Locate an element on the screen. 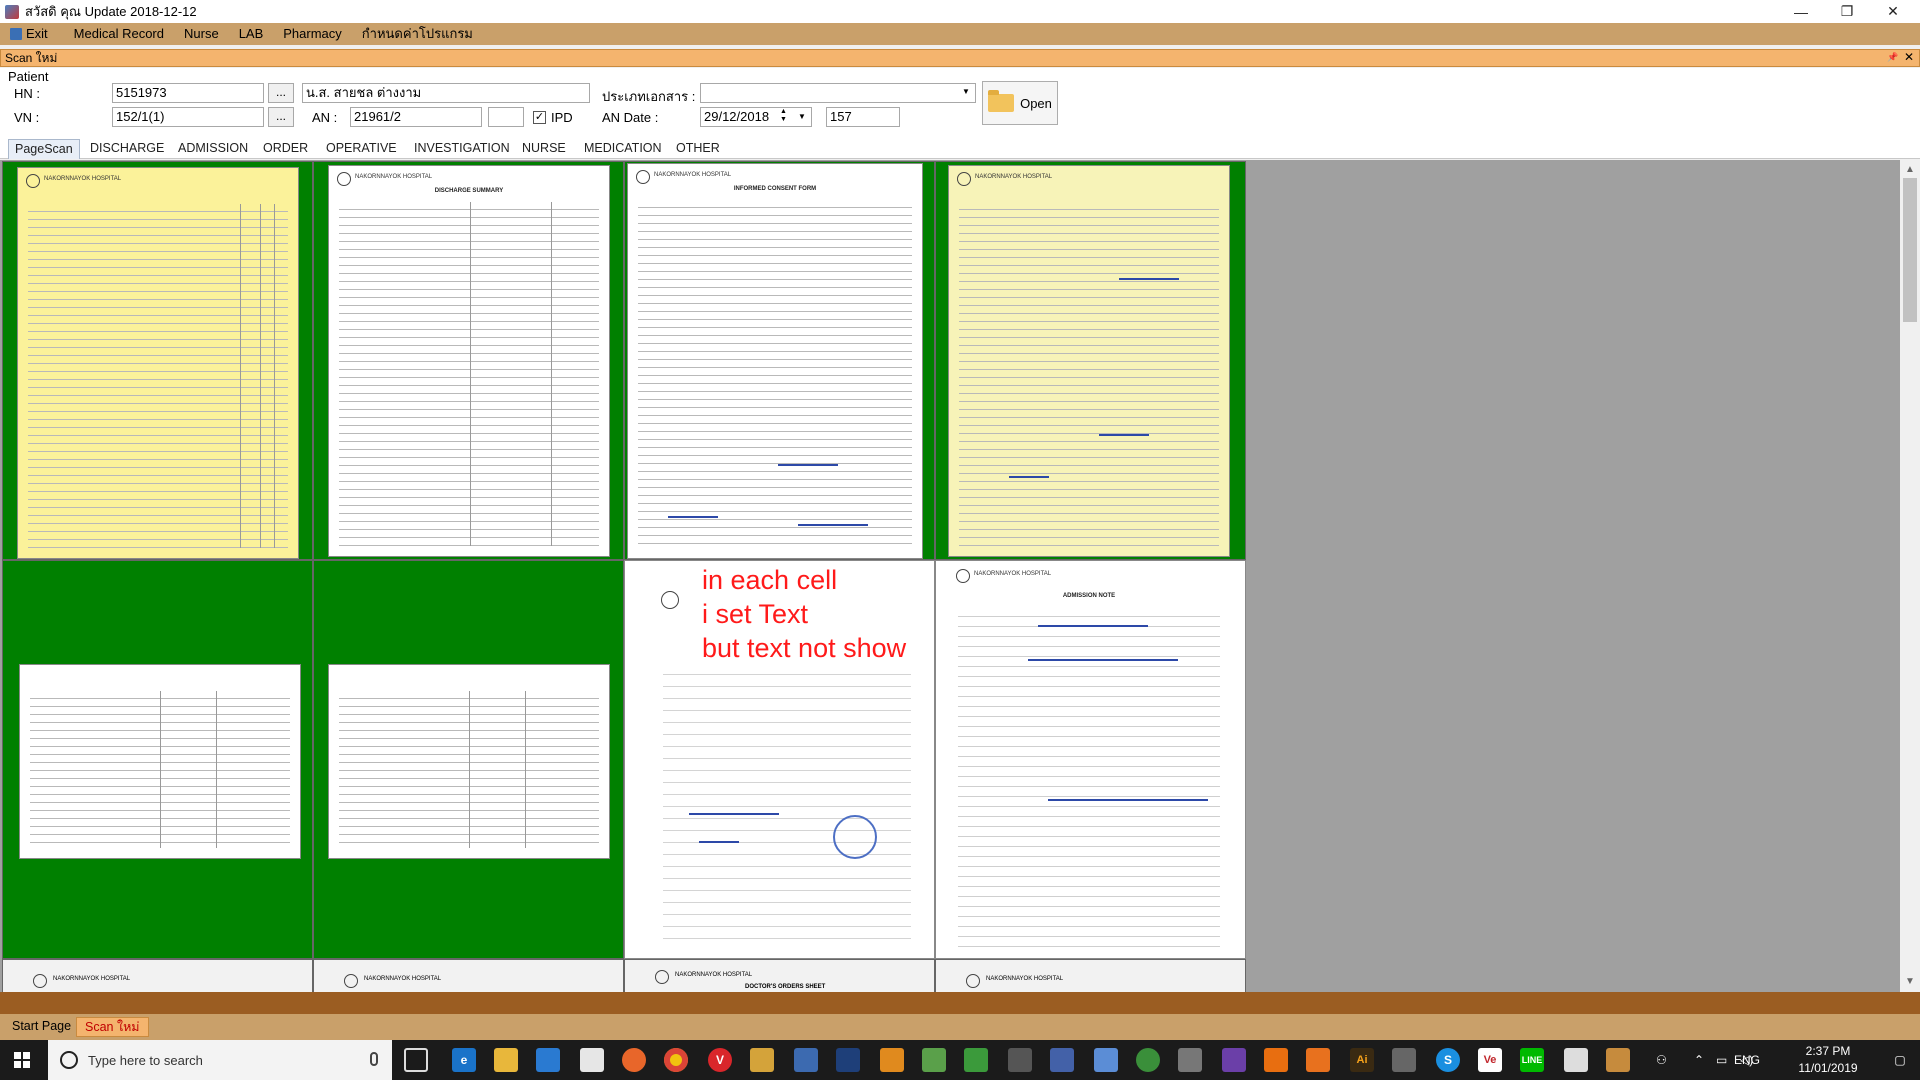 The width and height of the screenshot is (1920, 1080). window-title: สวัสดิ คุณ Update 2018-12-12 is located at coordinates (111, 11).